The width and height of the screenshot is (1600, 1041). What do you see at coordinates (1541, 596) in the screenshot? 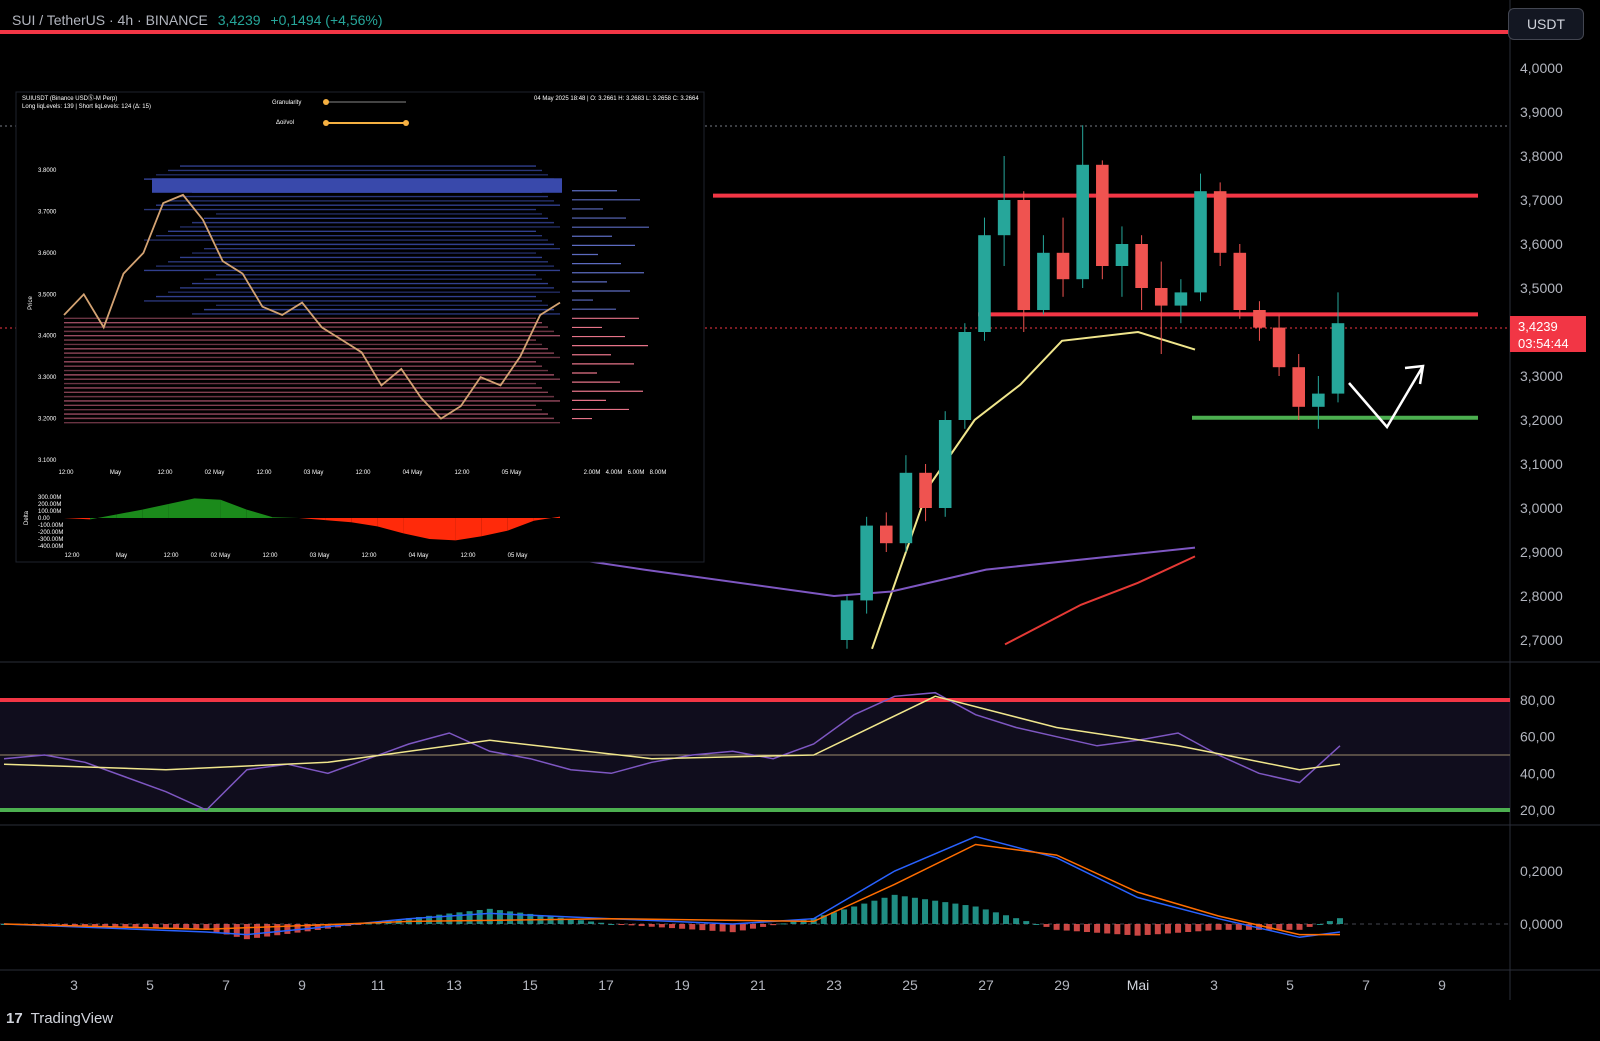
I see `price-tick-label: 2,8000` at bounding box center [1541, 596].